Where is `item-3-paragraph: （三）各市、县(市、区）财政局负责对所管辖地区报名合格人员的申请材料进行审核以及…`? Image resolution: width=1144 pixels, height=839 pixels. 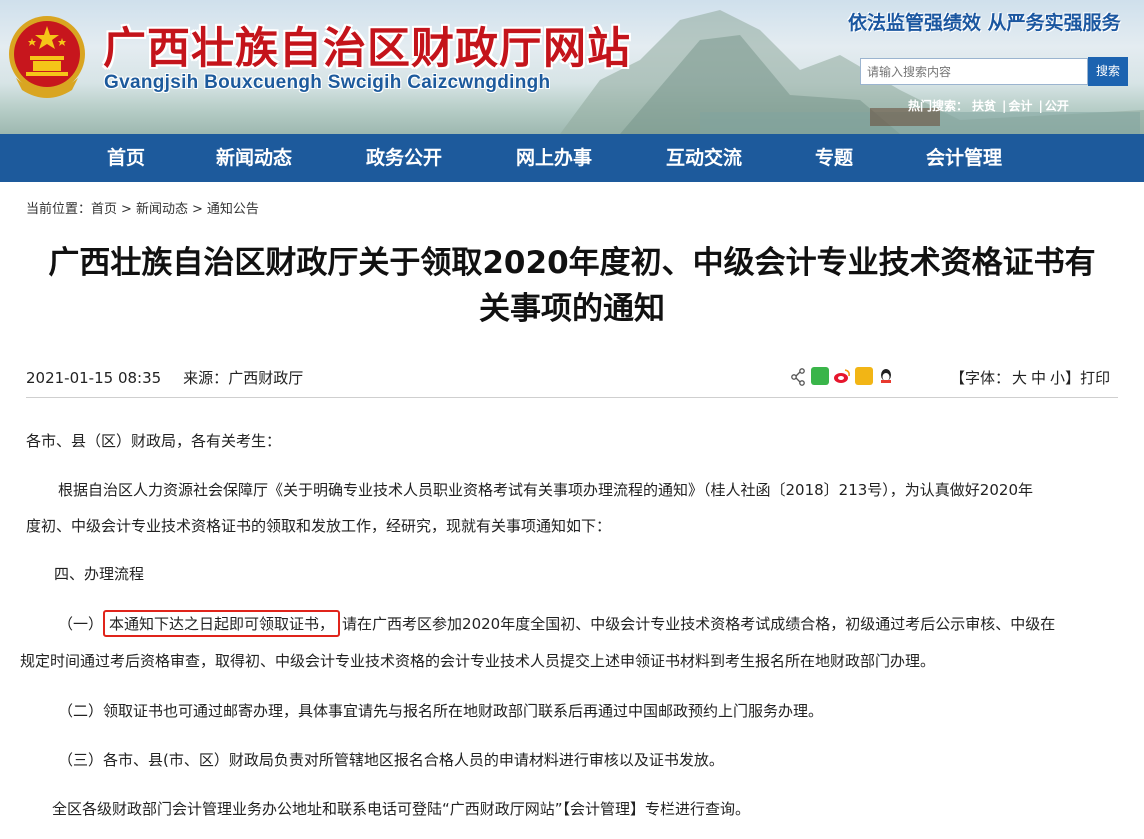
item-3-paragraph: （三）各市、县(市、区）财政局负责对所管辖地区报名合格人员的申请材料进行审核以及… is located at coordinates (391, 760).